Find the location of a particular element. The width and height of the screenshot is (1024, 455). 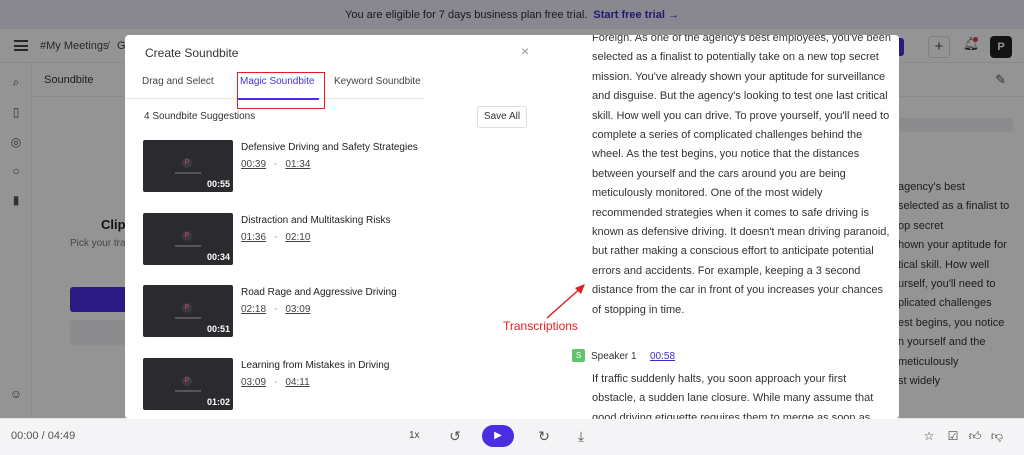

thumbs-down-icon: 👎︎ is located at coordinates (997, 436).